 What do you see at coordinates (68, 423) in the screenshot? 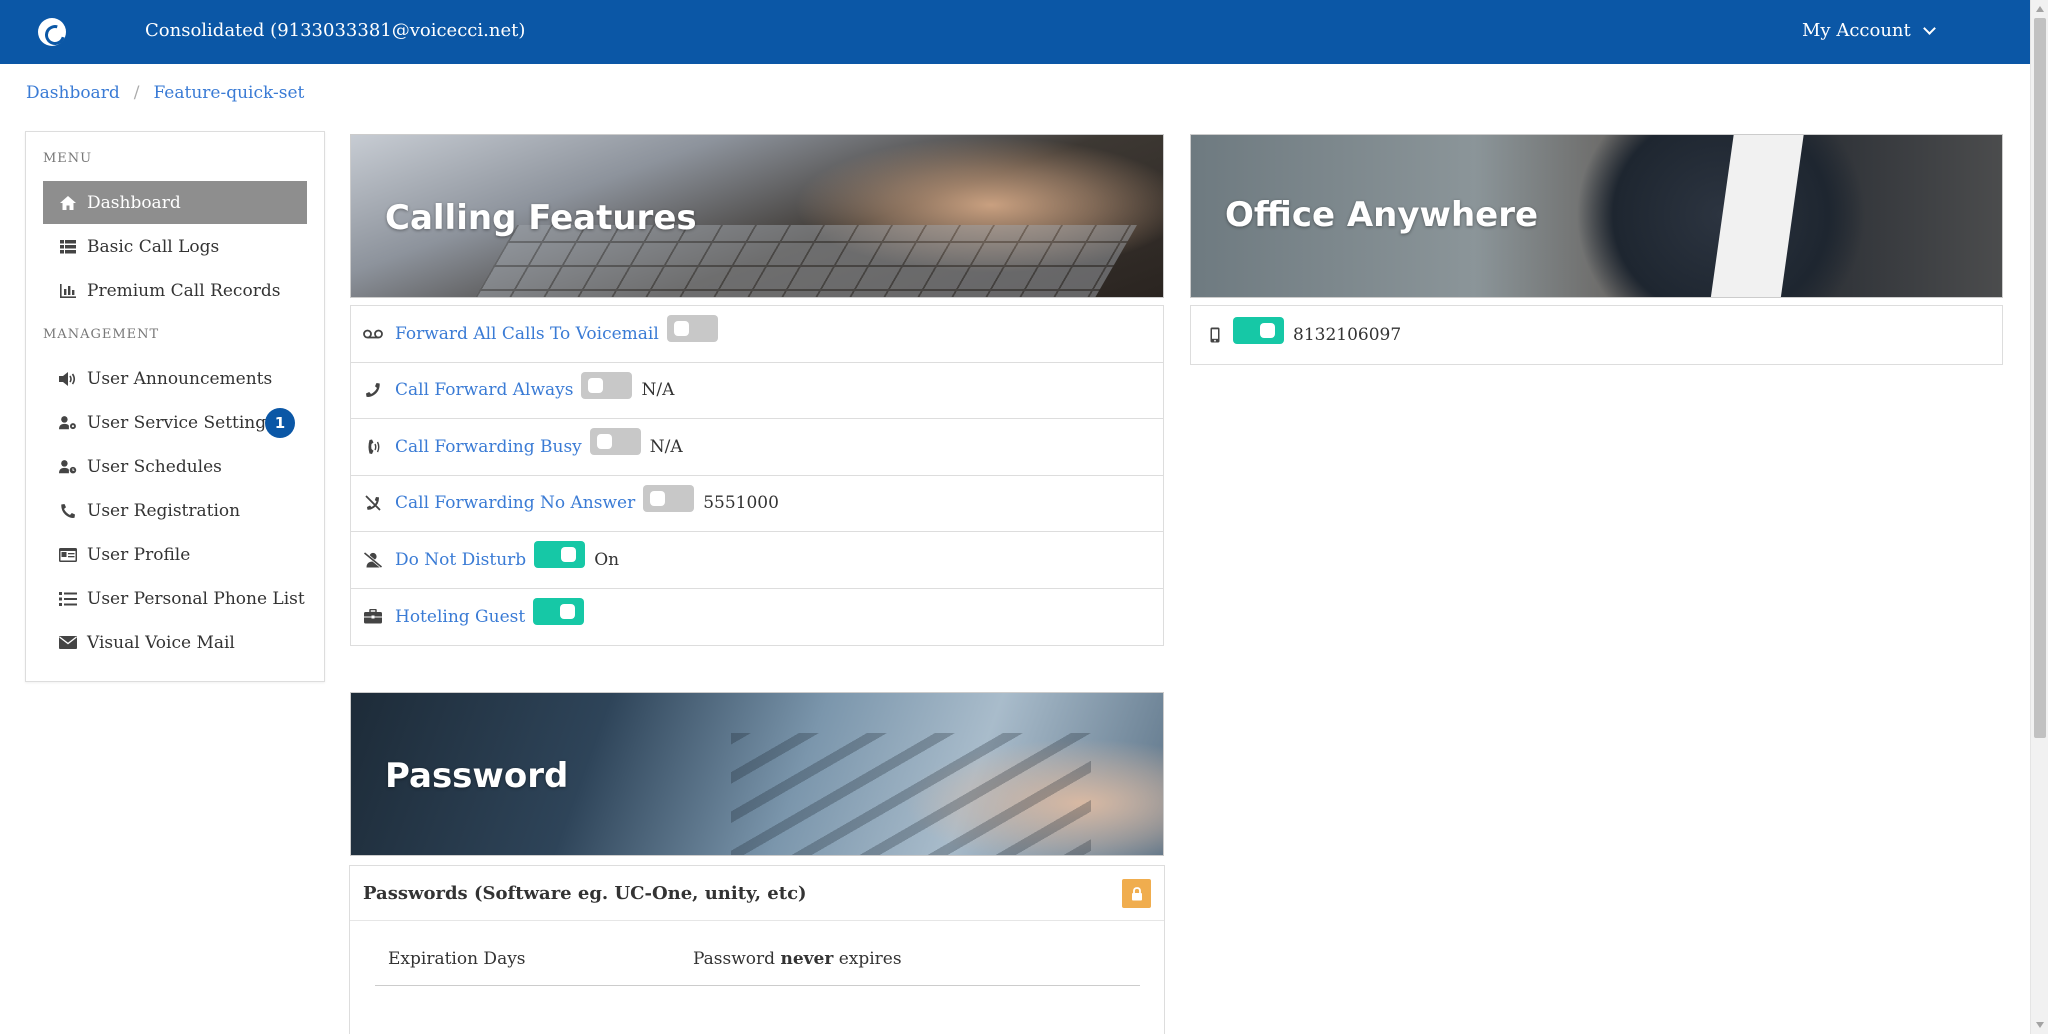
I see `user-cog-icon` at bounding box center [68, 423].